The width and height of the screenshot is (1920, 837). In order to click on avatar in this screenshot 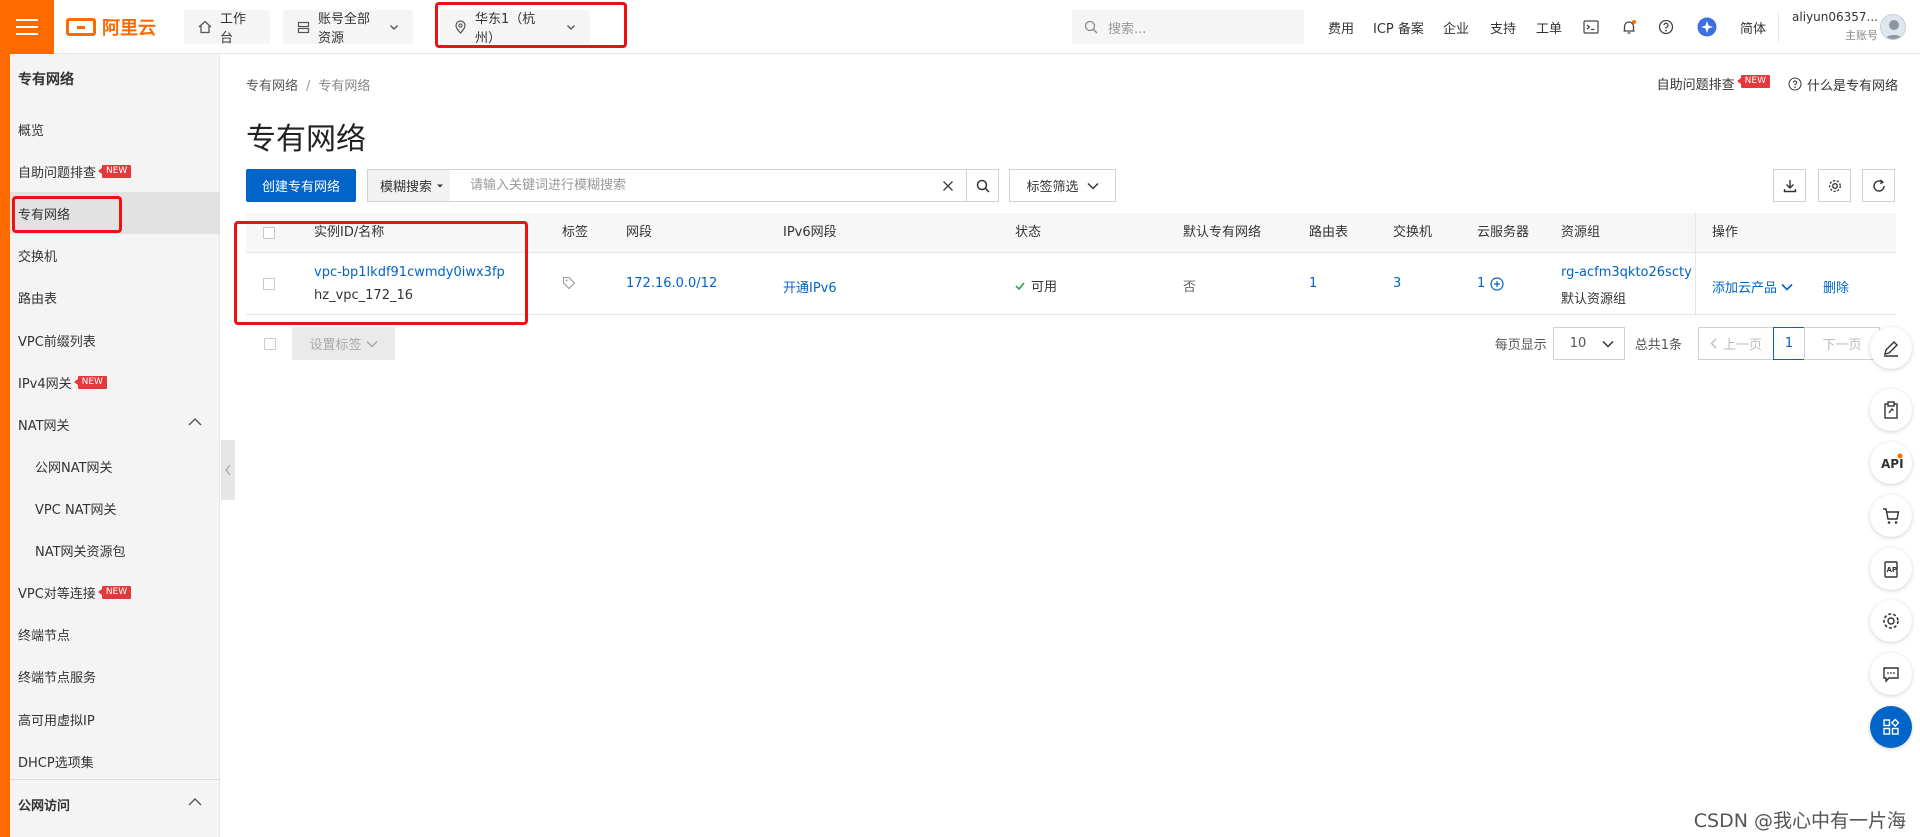, I will do `click(1893, 27)`.